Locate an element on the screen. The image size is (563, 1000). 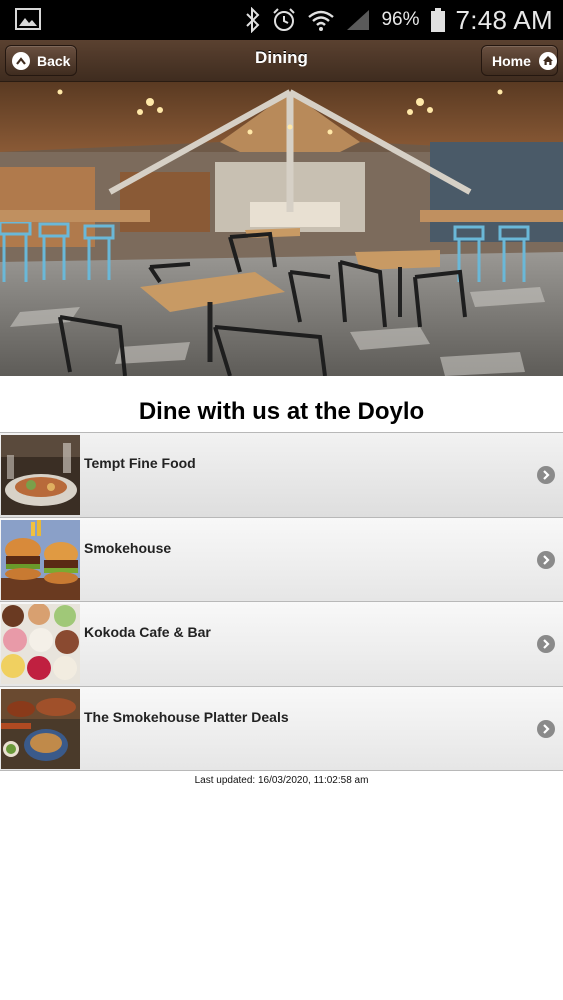
status-bar: 96% 7:48 AM is located at coordinates (281, 20).